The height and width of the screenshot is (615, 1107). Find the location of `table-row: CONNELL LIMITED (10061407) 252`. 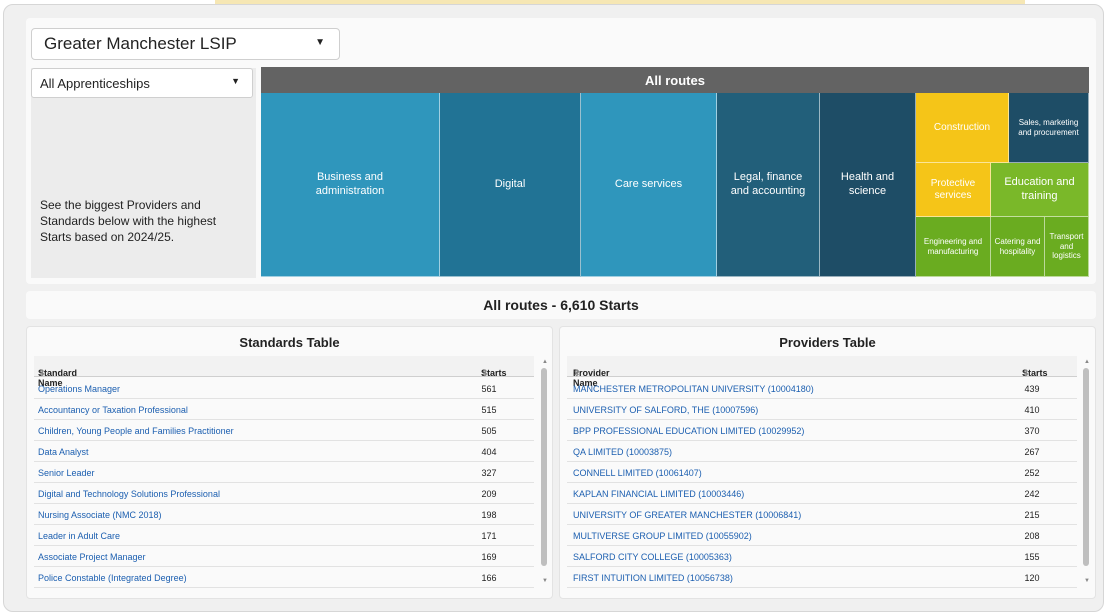

table-row: CONNELL LIMITED (10061407) 252 is located at coordinates (822, 472).